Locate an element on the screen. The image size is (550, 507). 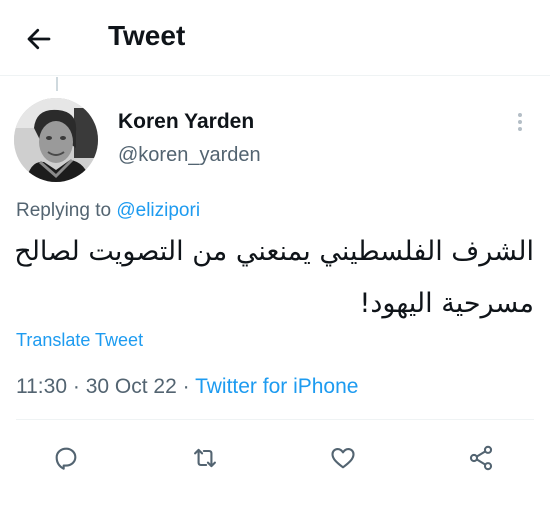
divider is located at coordinates (275, 419).